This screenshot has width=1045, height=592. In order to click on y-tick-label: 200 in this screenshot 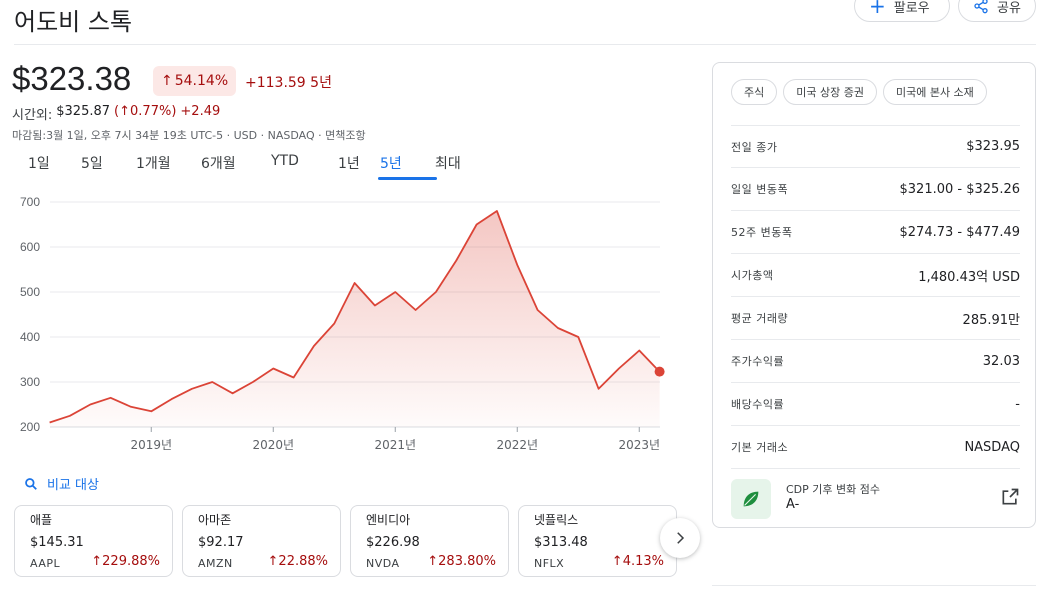, I will do `click(30, 427)`.